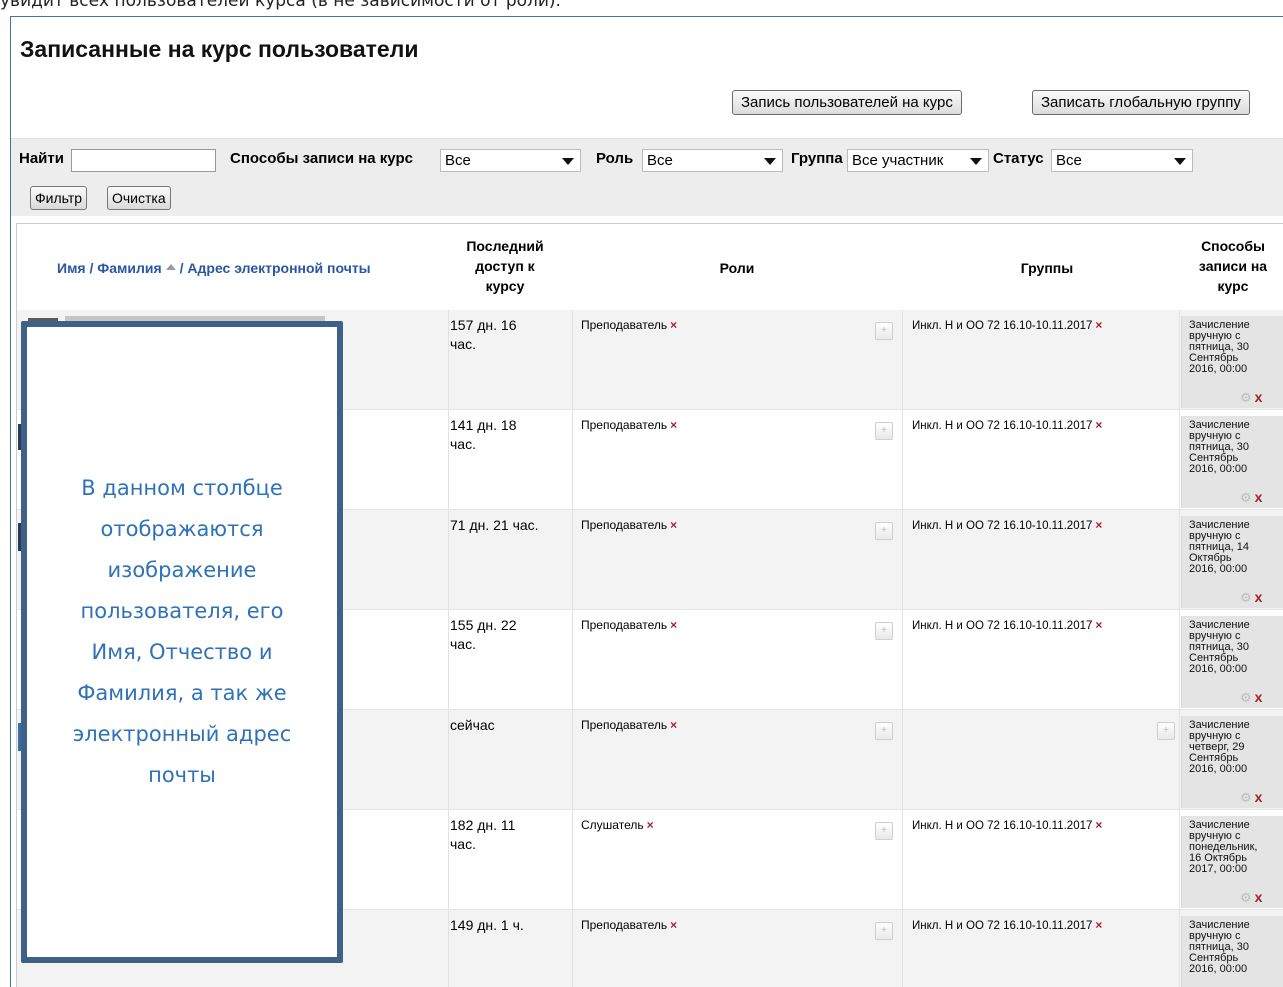 The height and width of the screenshot is (987, 1283). Describe the element at coordinates (275, 268) in the screenshot. I see `sort-email-link: / Адрес электронной почты` at that location.